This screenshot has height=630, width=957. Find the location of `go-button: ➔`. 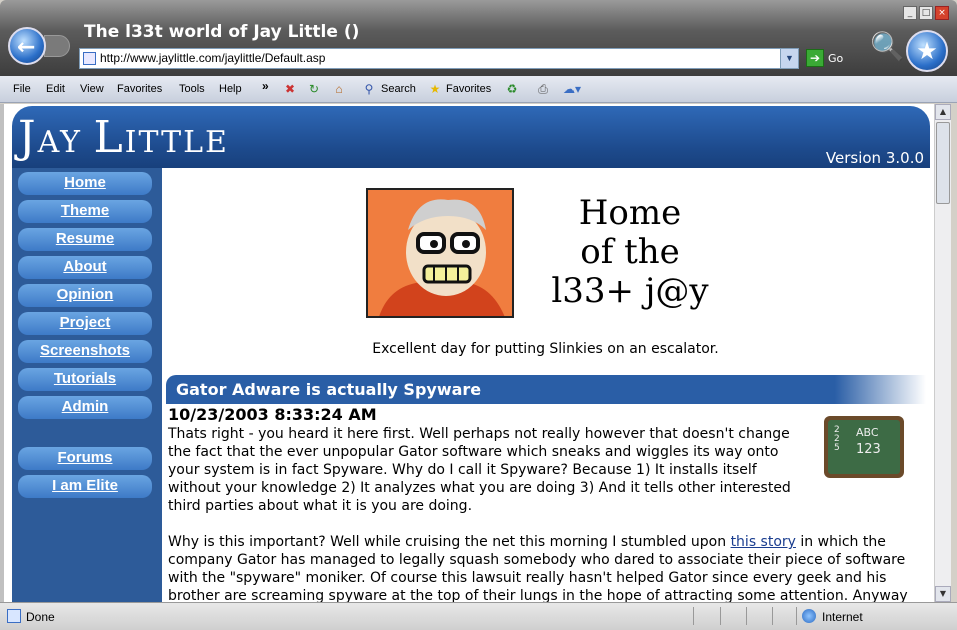

go-button: ➔ is located at coordinates (815, 58).